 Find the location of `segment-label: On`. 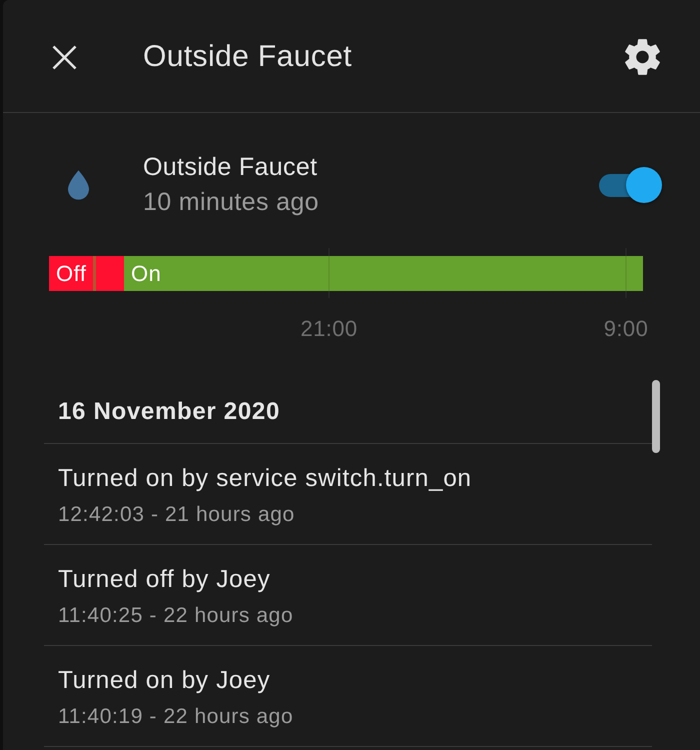

segment-label: On is located at coordinates (146, 273).